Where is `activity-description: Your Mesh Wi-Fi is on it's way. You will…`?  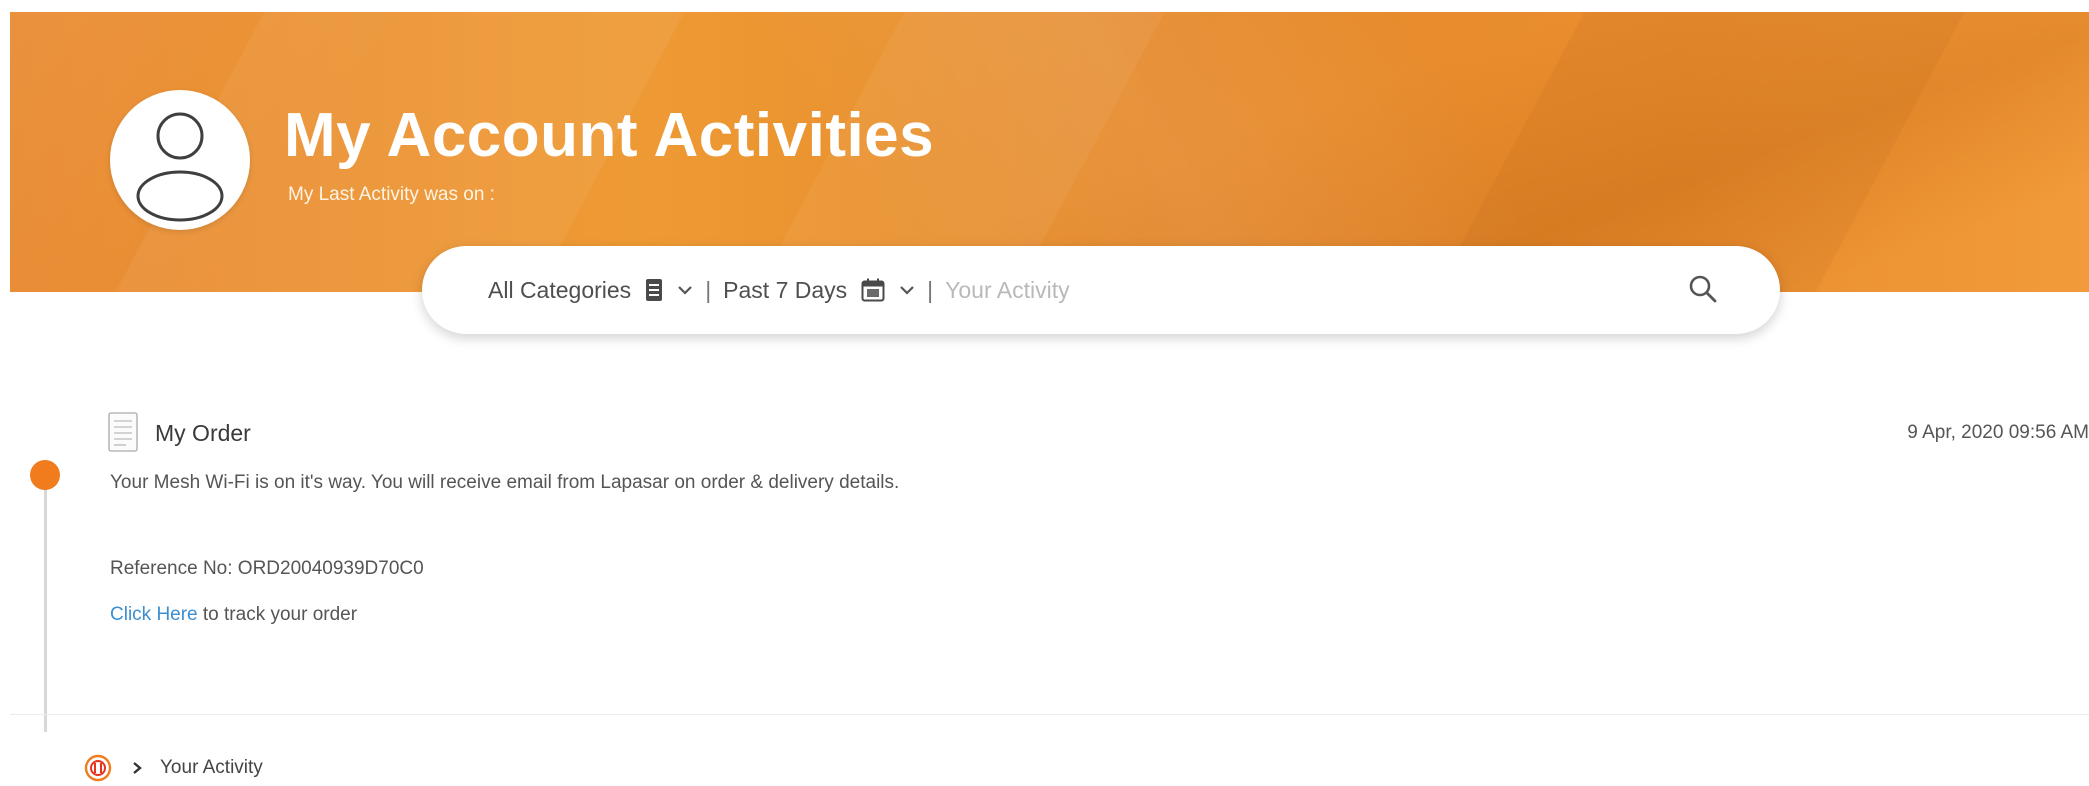 activity-description: Your Mesh Wi-Fi is on it's way. You will… is located at coordinates (505, 482).